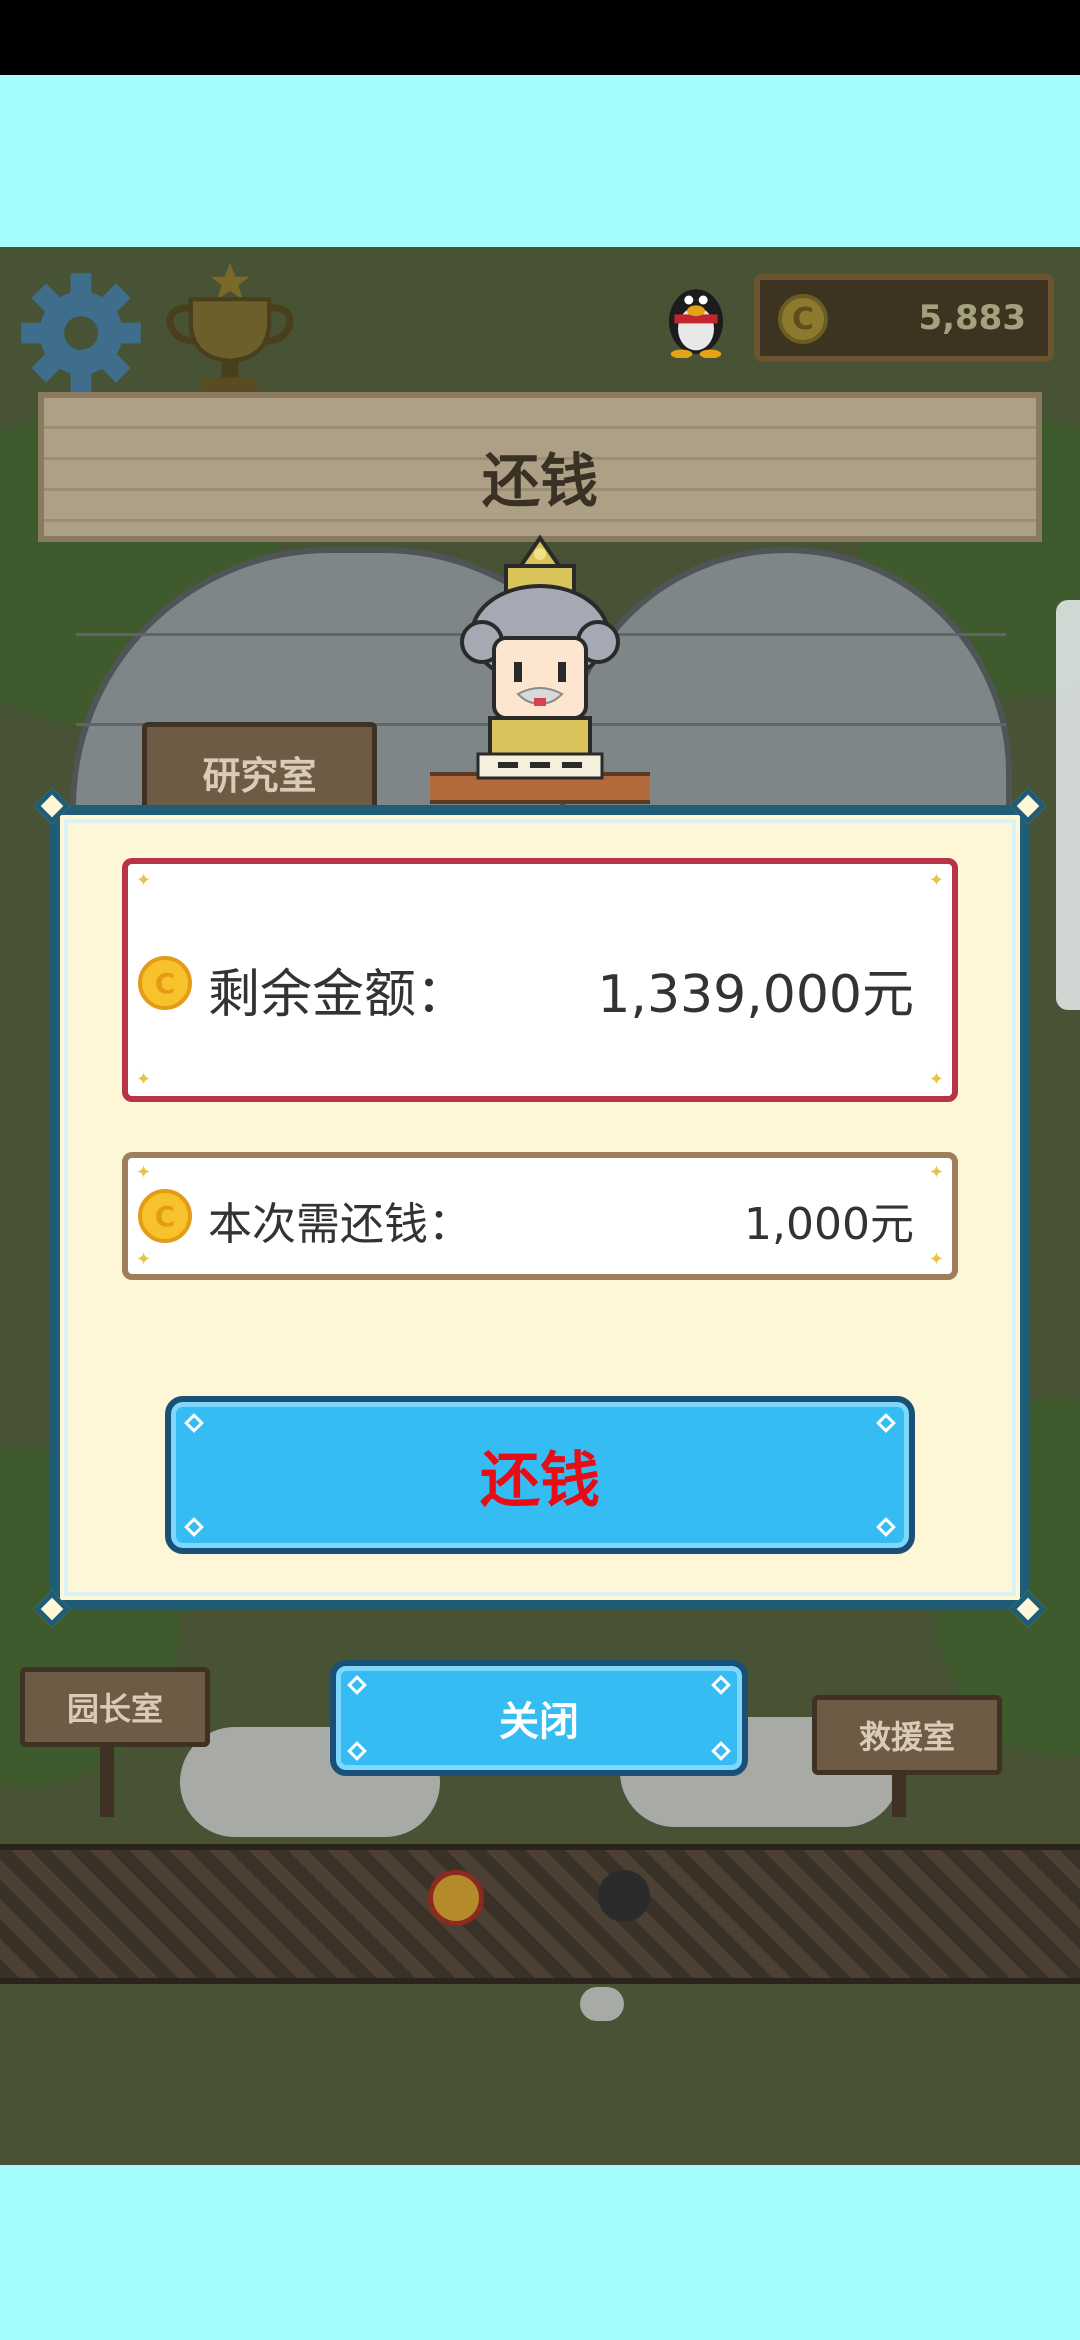 This screenshot has width=1080, height=2340. Describe the element at coordinates (115, 1707) in the screenshot. I see `sign-director: 园长室` at that location.